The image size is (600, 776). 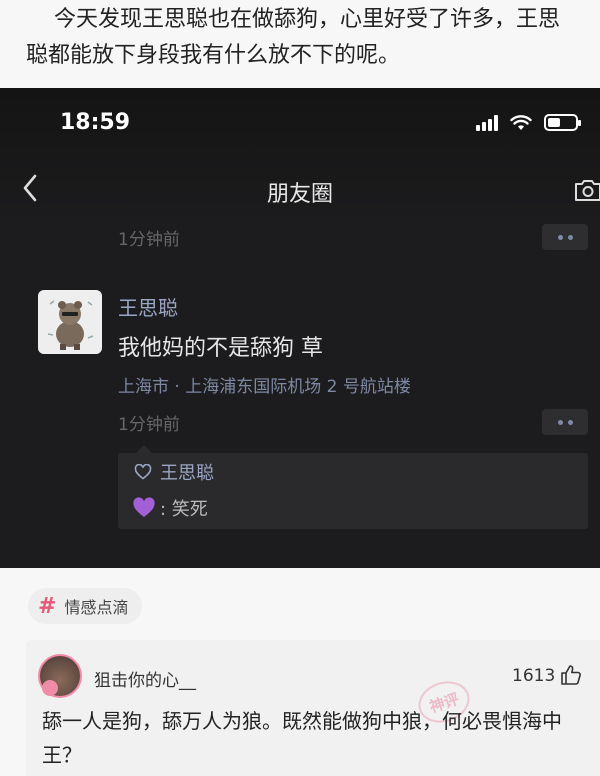 What do you see at coordinates (587, 190) in the screenshot?
I see `camera-icon` at bounding box center [587, 190].